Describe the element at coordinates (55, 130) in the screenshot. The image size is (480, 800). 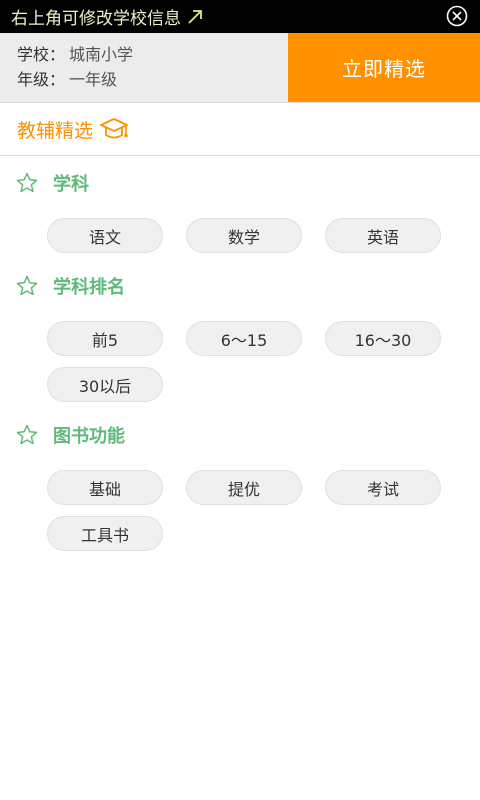
I see `section-title: 教辅精选` at that location.